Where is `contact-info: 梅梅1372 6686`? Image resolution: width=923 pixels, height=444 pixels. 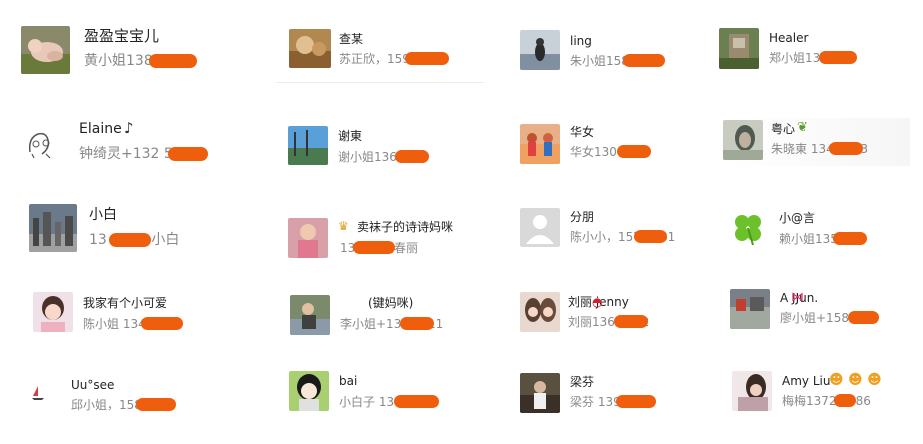
contact-info: 梅梅1372 6686 is located at coordinates (826, 401).